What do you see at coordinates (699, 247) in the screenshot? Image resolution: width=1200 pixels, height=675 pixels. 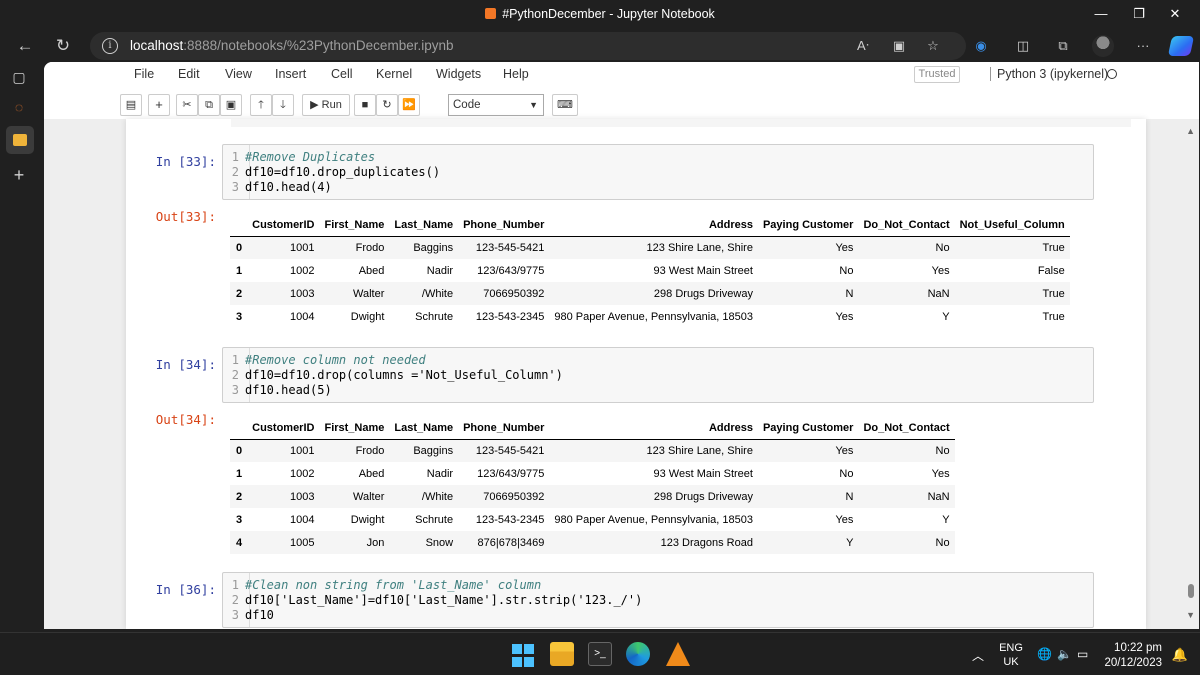 I see `table-cell: 123 Shire Lane, Shire` at bounding box center [699, 247].